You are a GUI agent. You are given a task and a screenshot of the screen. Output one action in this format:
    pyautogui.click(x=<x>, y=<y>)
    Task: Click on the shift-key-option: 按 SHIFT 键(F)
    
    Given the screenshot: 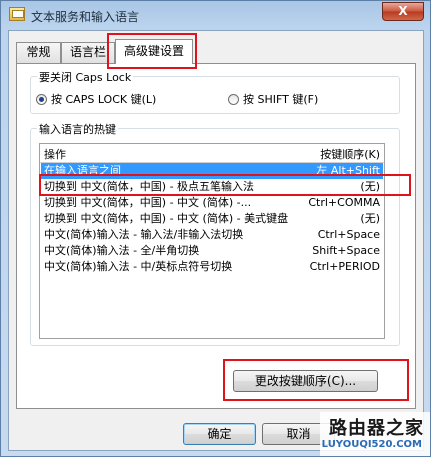 What is the action you would take?
    pyautogui.click(x=273, y=99)
    